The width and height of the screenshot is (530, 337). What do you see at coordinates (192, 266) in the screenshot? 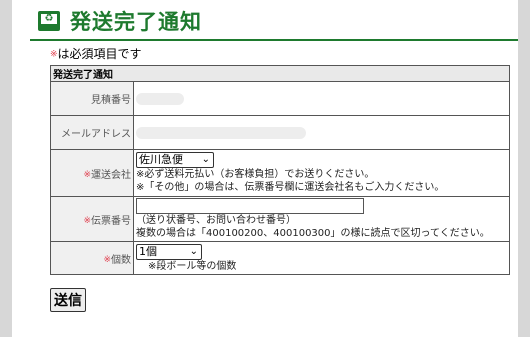
I see `quantity-note: ※段ボール等の個数` at bounding box center [192, 266].